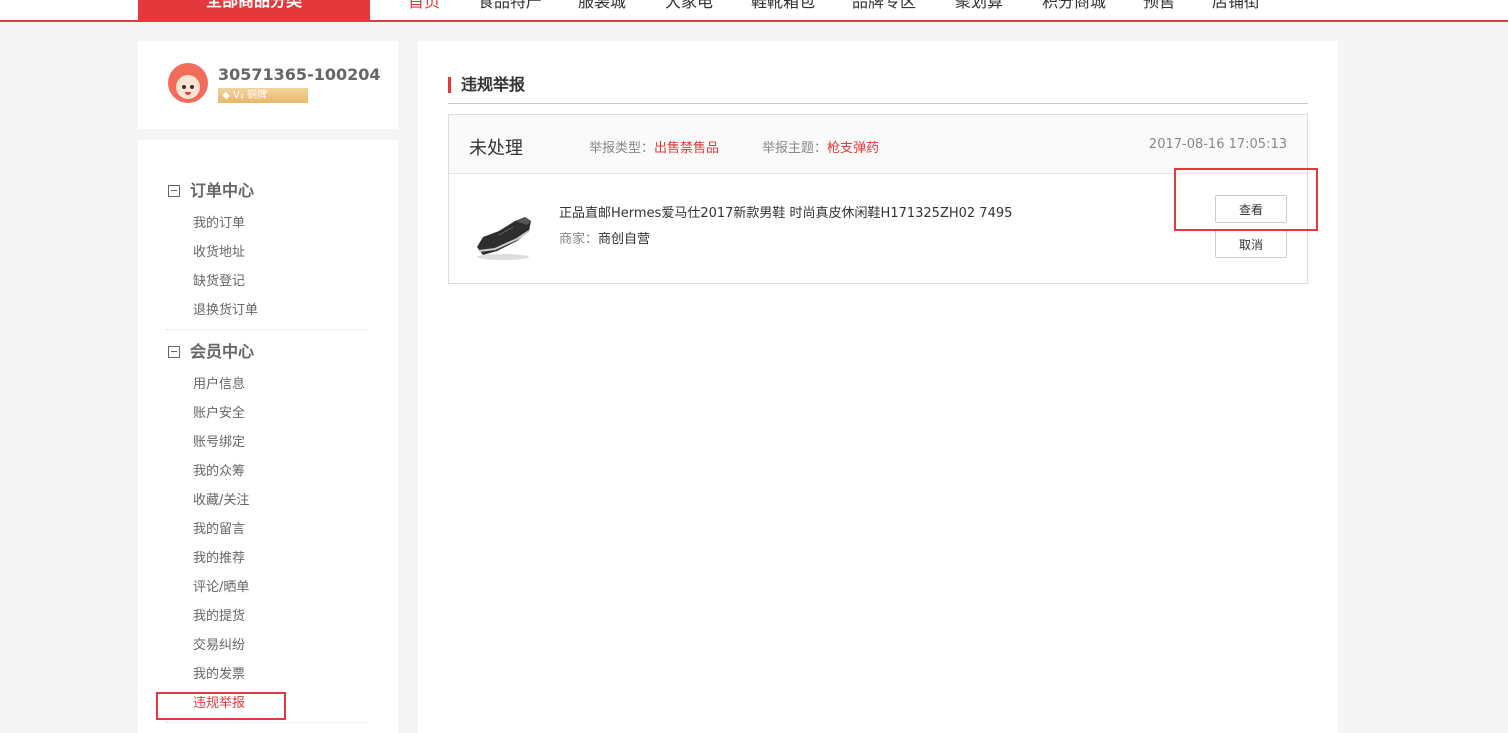  Describe the element at coordinates (268, 85) in the screenshot. I see `profile-card: 30571365-100204 V₁ 铜牌` at that location.